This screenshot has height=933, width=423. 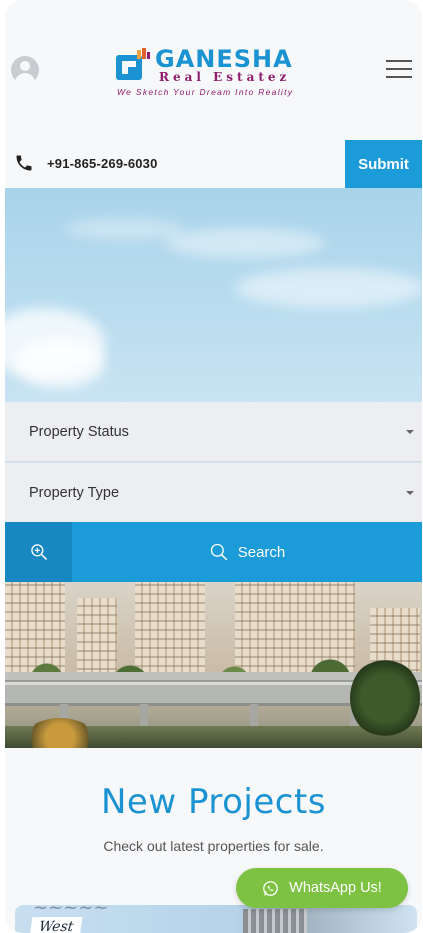 I want to click on card-label: West, so click(x=56, y=925).